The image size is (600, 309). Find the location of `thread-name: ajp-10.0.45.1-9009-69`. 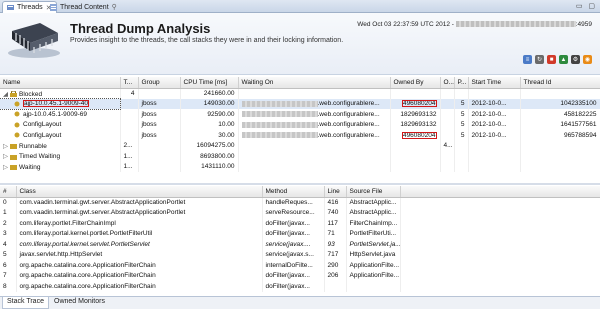

thread-name: ajp-10.0.45.1-9009-69 is located at coordinates (55, 114).